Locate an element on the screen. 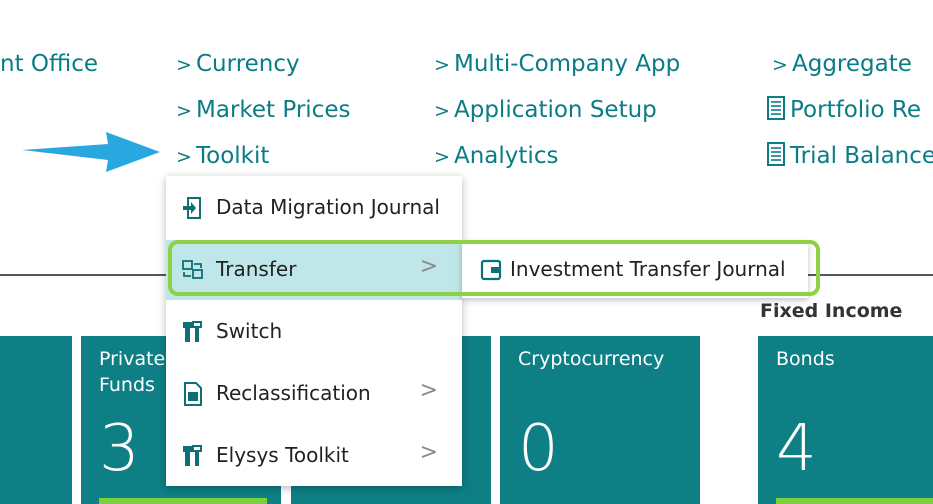 The height and width of the screenshot is (504, 933). tile-bonds: Bonds 4 is located at coordinates (845, 420).